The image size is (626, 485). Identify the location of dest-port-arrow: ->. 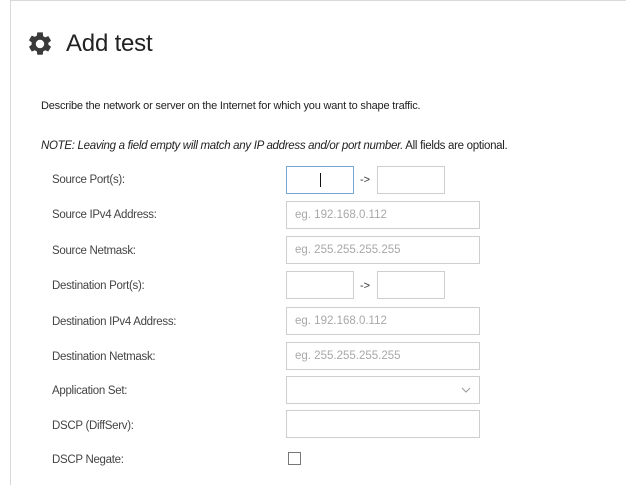
(365, 286).